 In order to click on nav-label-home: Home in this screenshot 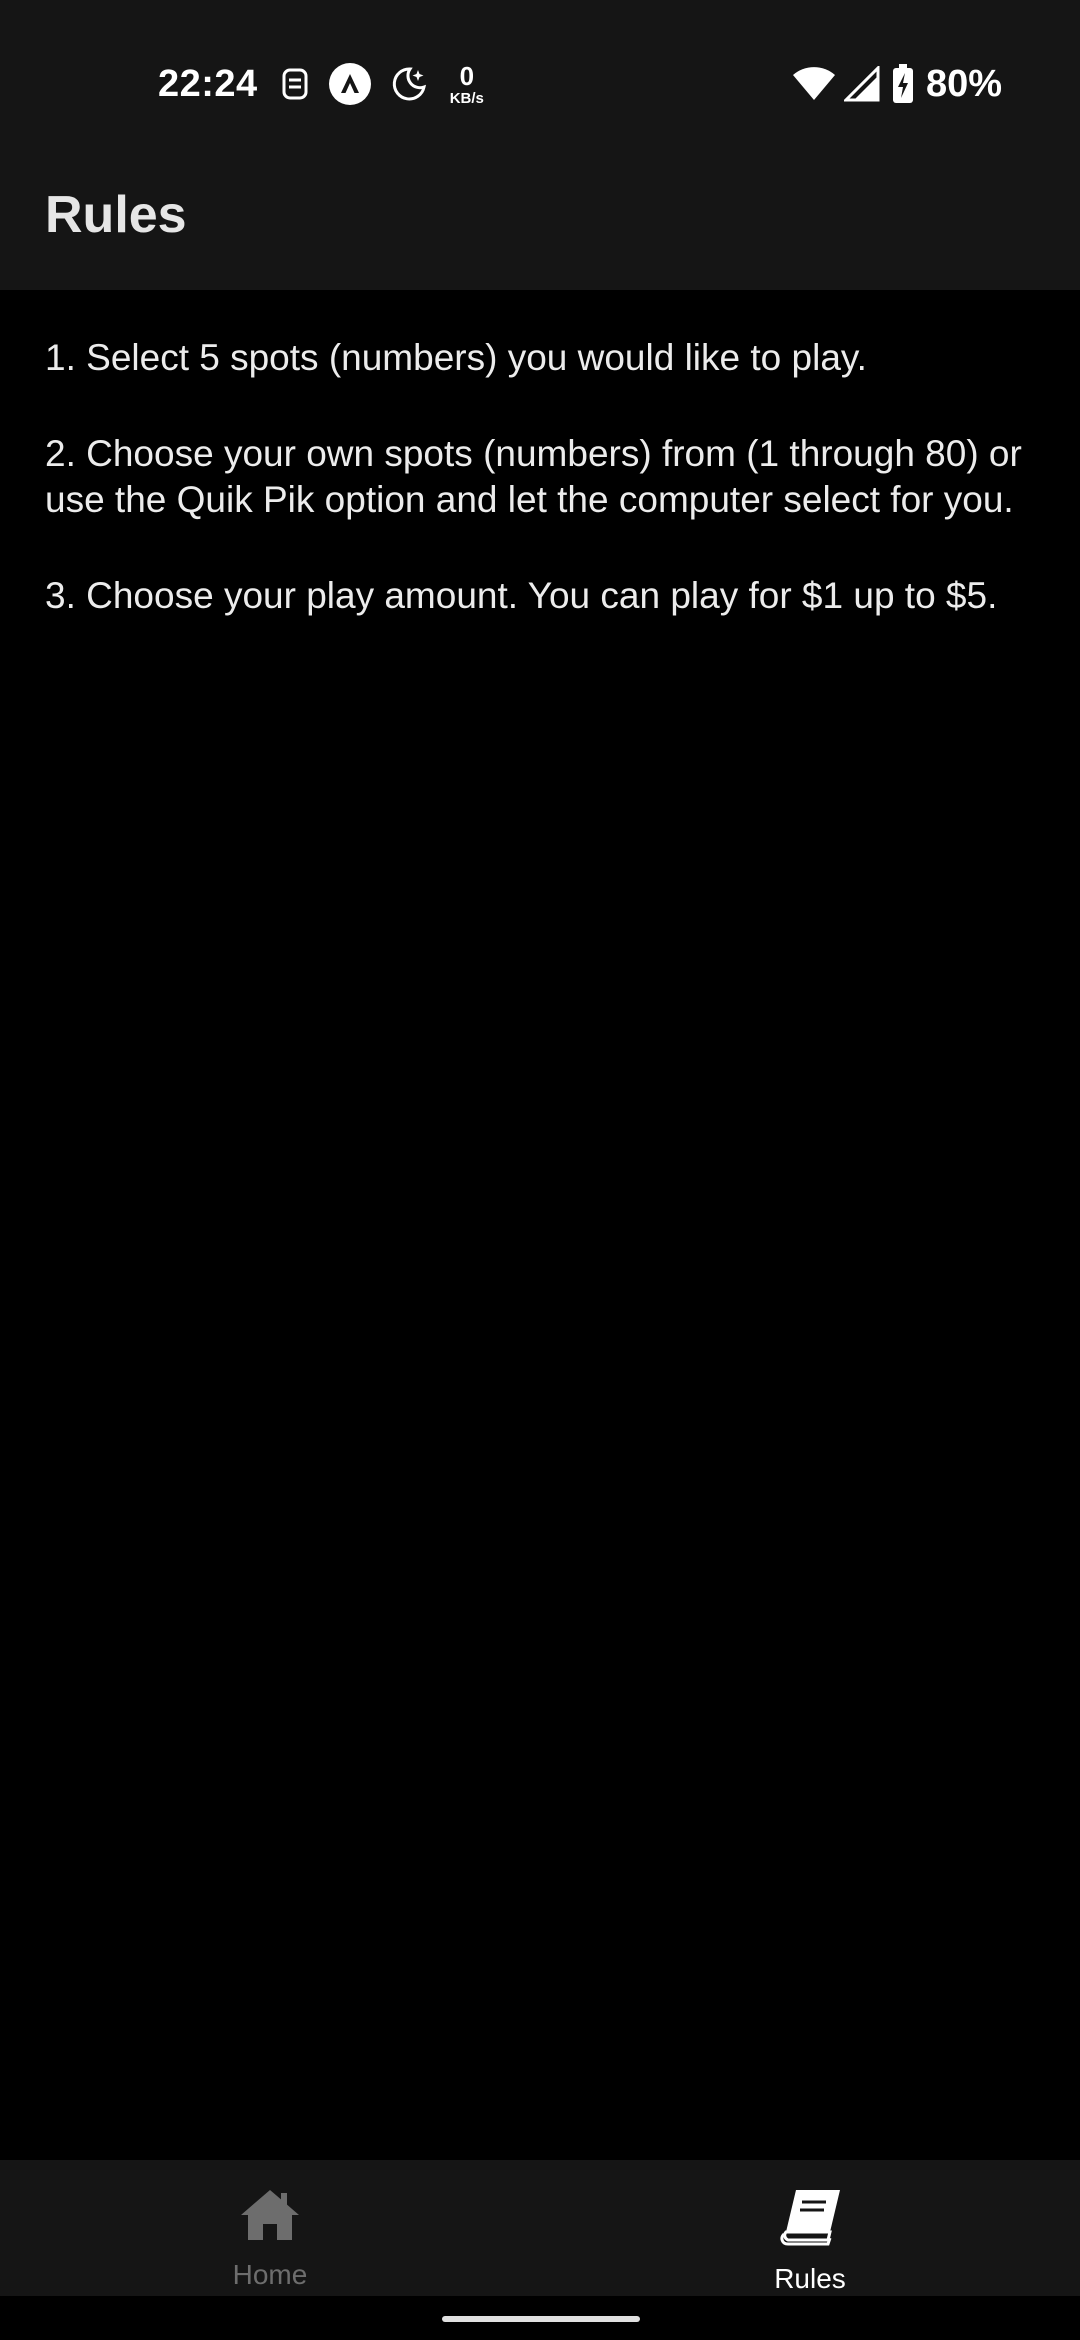, I will do `click(270, 2274)`.